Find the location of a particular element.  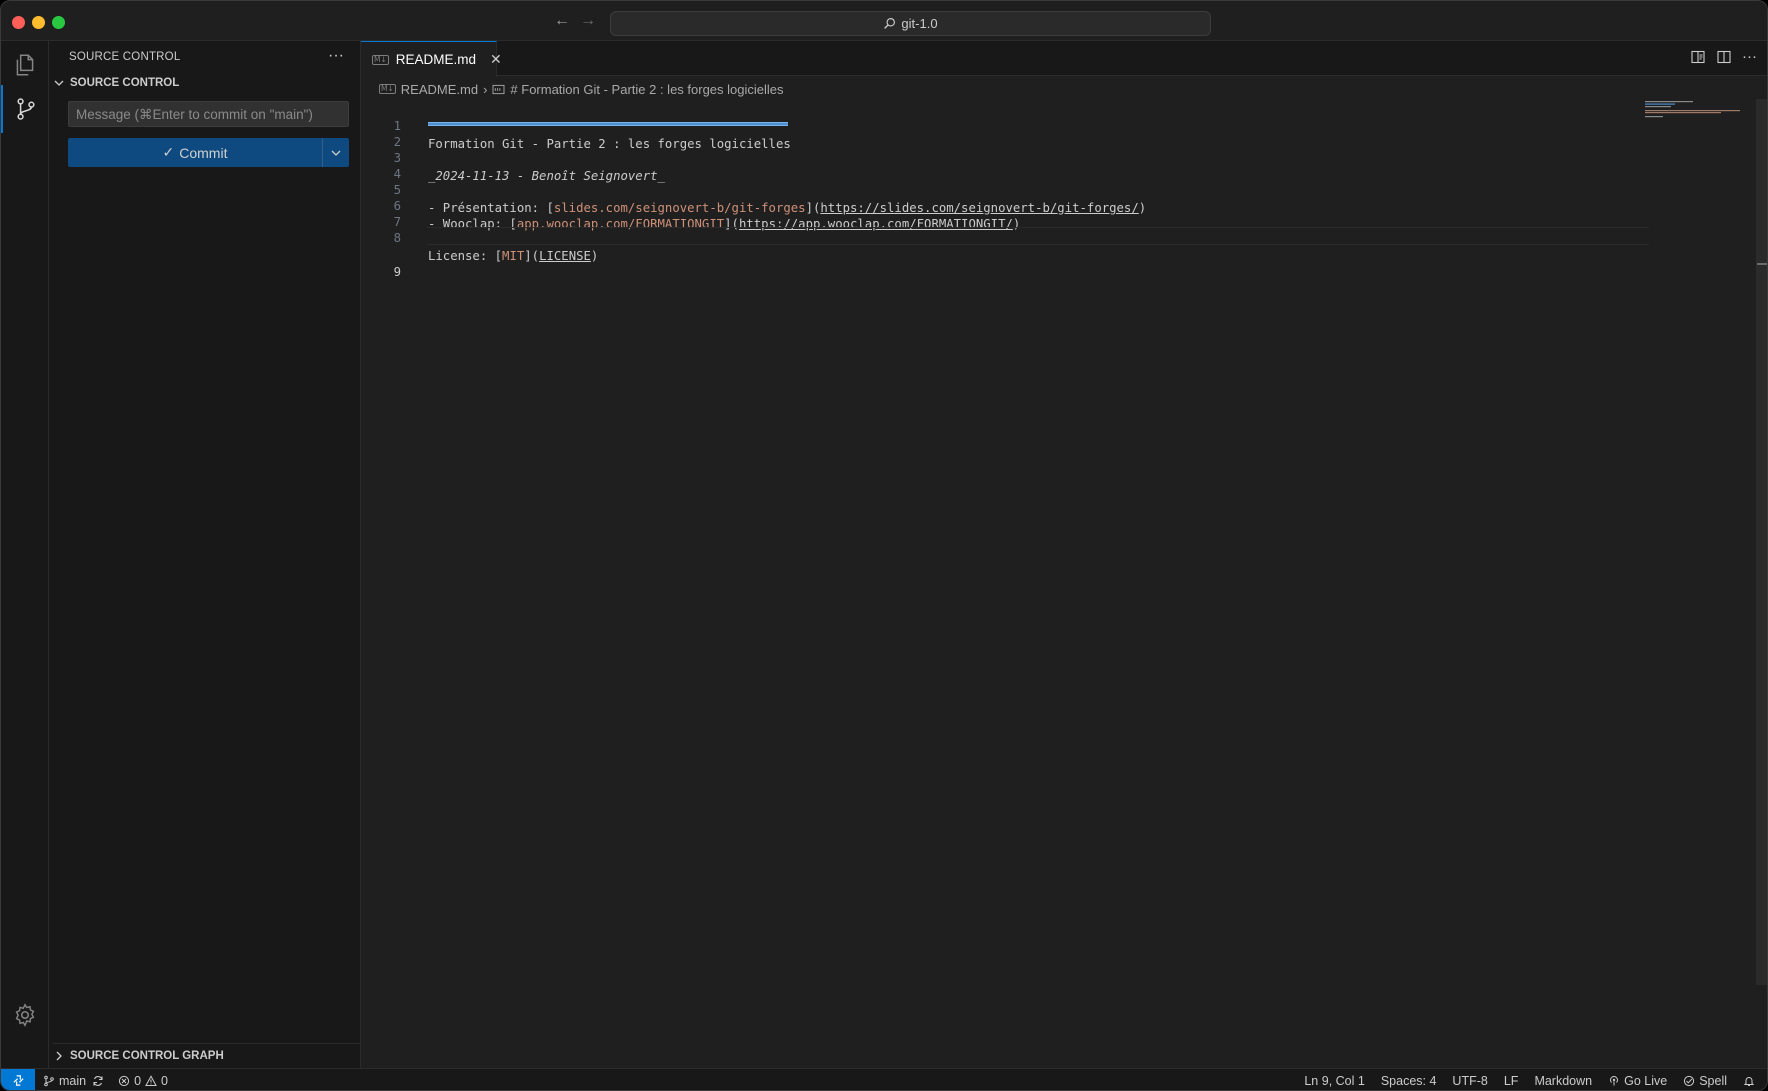

activity-bar is located at coordinates (25, 554).